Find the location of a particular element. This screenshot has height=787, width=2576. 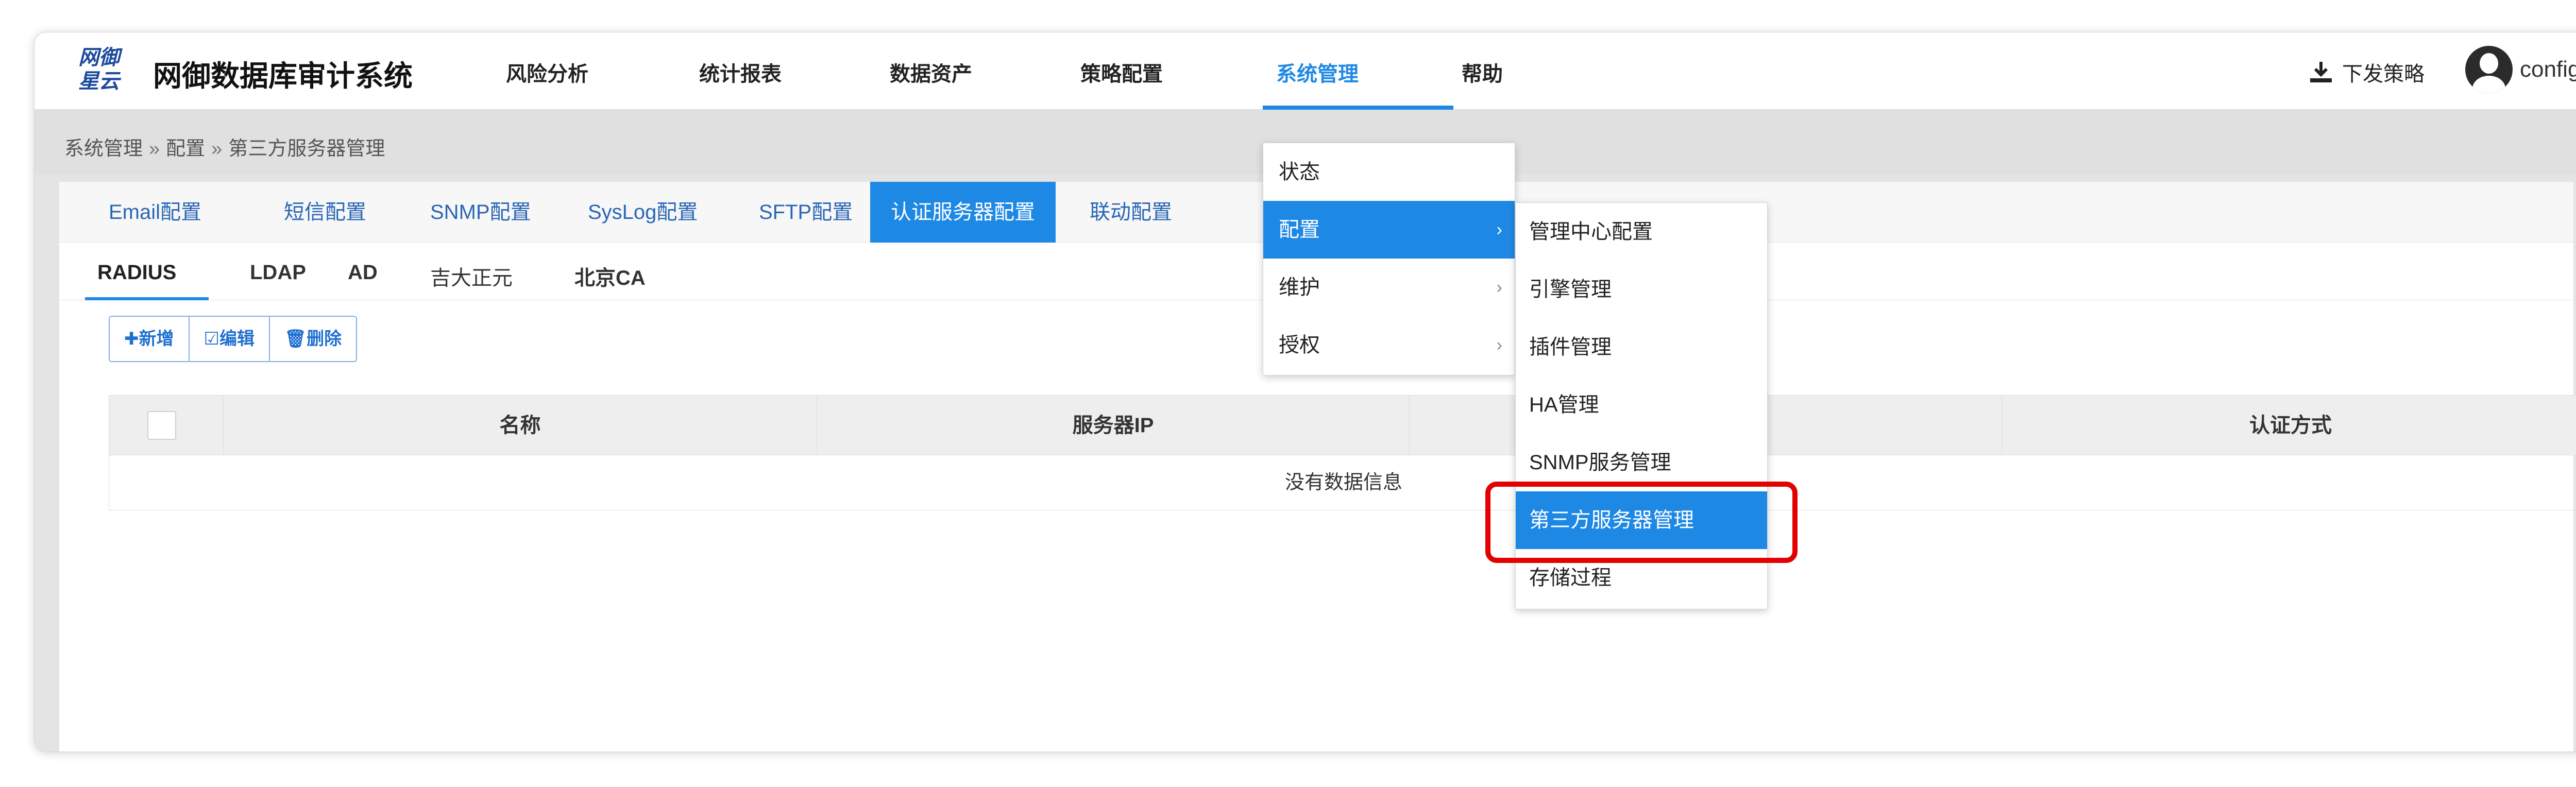

nav-statistics-report: 统计报表 is located at coordinates (740, 72).